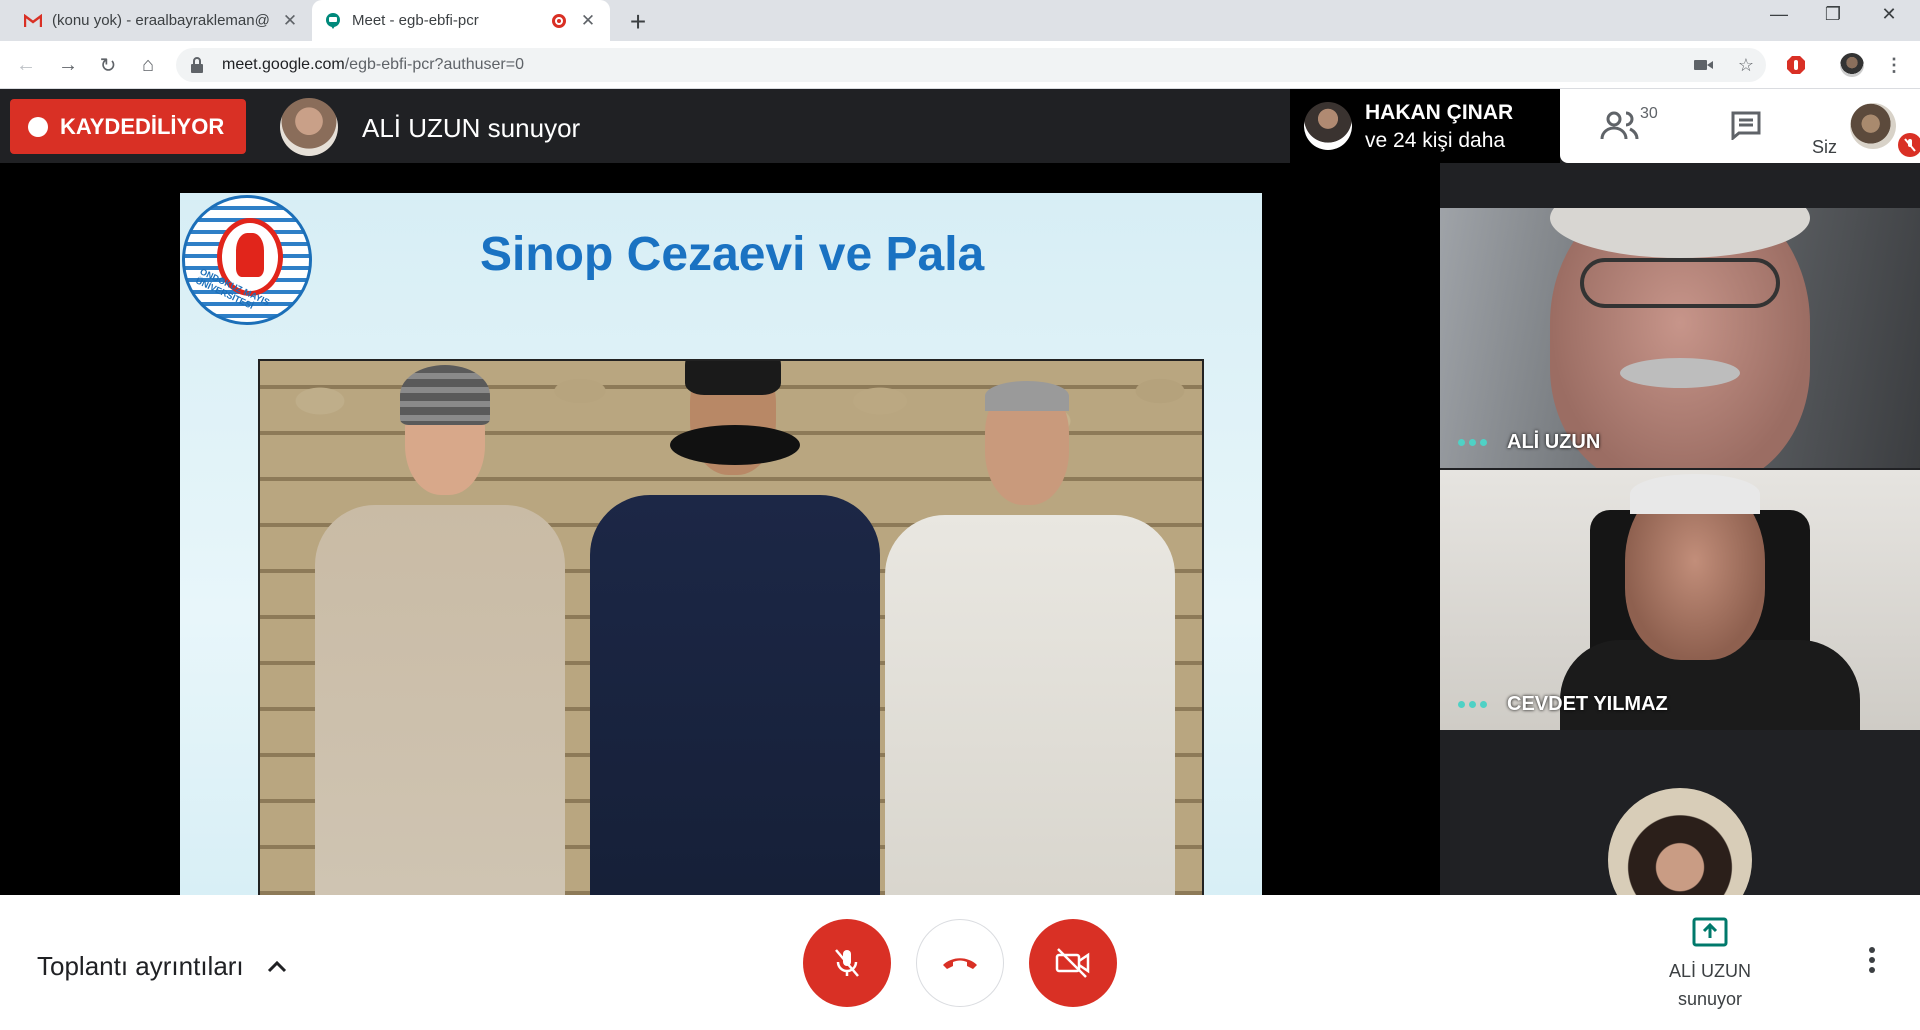  Describe the element at coordinates (1710, 999) in the screenshot. I see `presenting-suffix: sunuyor` at that location.